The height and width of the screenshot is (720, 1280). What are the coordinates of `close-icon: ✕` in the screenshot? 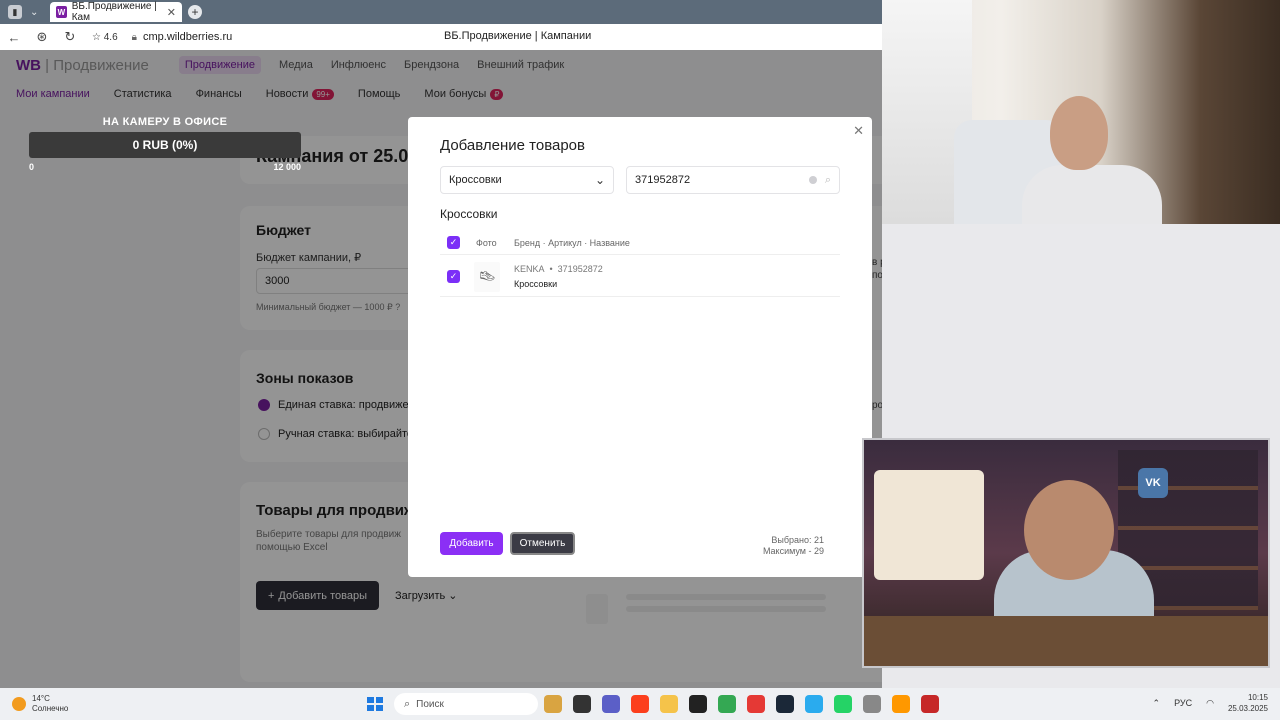 It's located at (858, 131).